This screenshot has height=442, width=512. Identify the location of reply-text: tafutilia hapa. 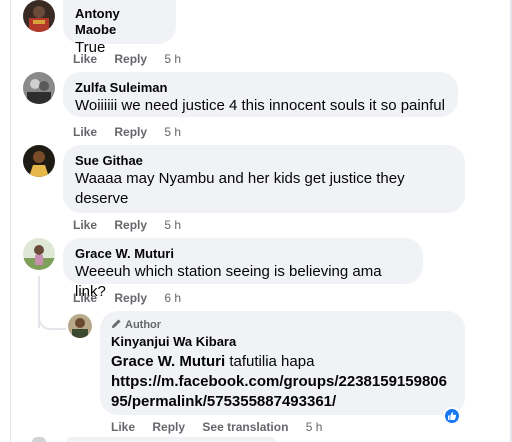
(272, 361).